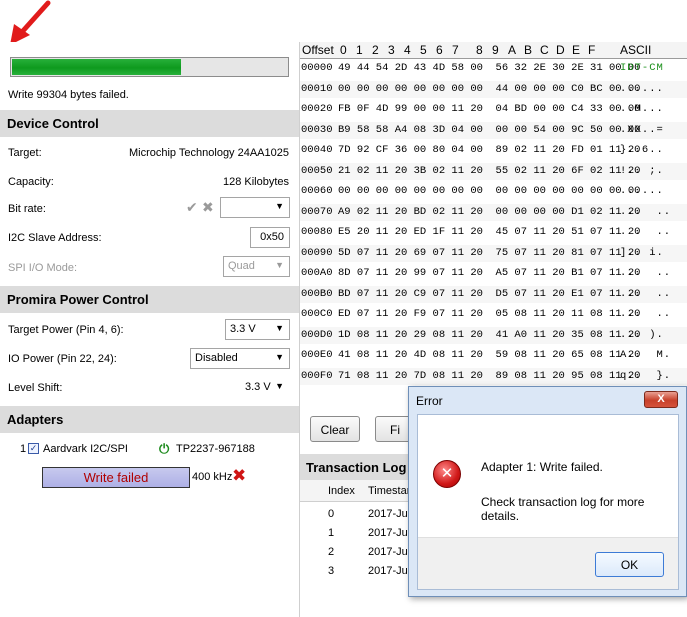 Image resolution: width=687 pixels, height=617 pixels. What do you see at coordinates (208, 153) in the screenshot?
I see `target-value: Microchip Technology 24AA1025` at bounding box center [208, 153].